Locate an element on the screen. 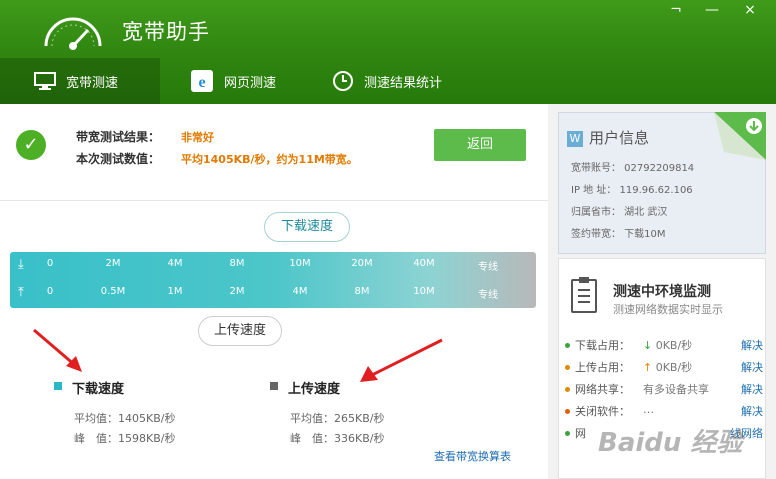 This screenshot has height=479, width=776. env-row-share: 网络共享： 有多设备共享 解决 is located at coordinates (664, 390).